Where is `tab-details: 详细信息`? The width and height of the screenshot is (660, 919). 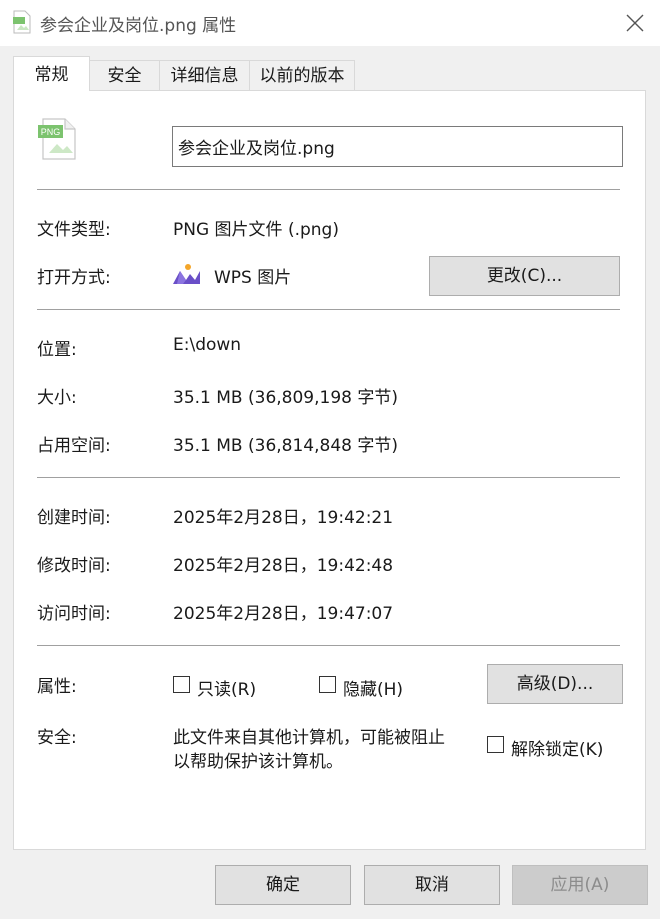
tab-details: 详细信息 is located at coordinates (204, 75).